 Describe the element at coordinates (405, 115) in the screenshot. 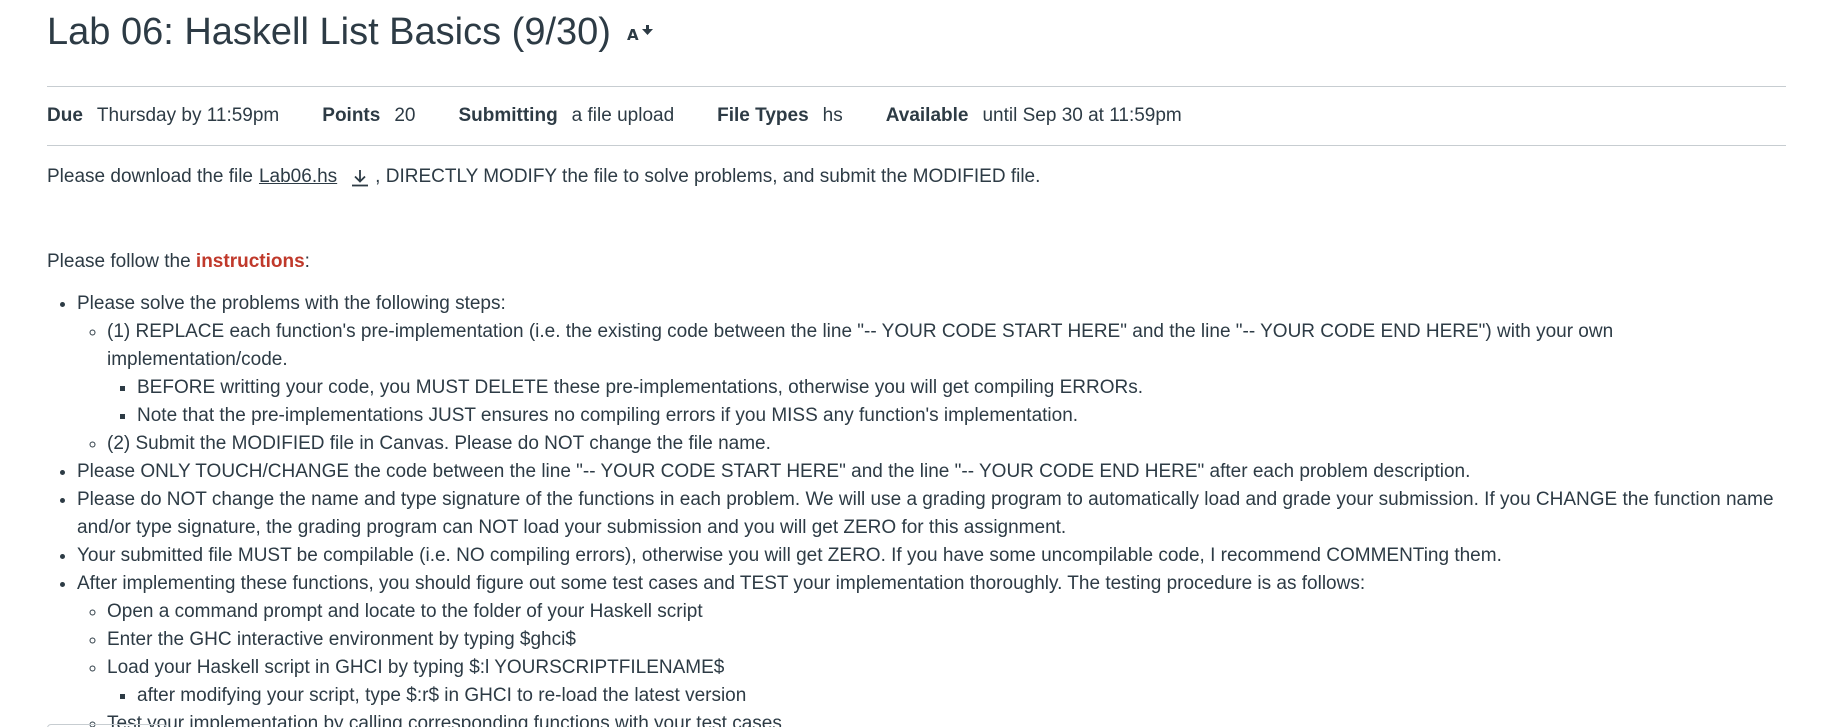

I see `detail-value: 20` at that location.